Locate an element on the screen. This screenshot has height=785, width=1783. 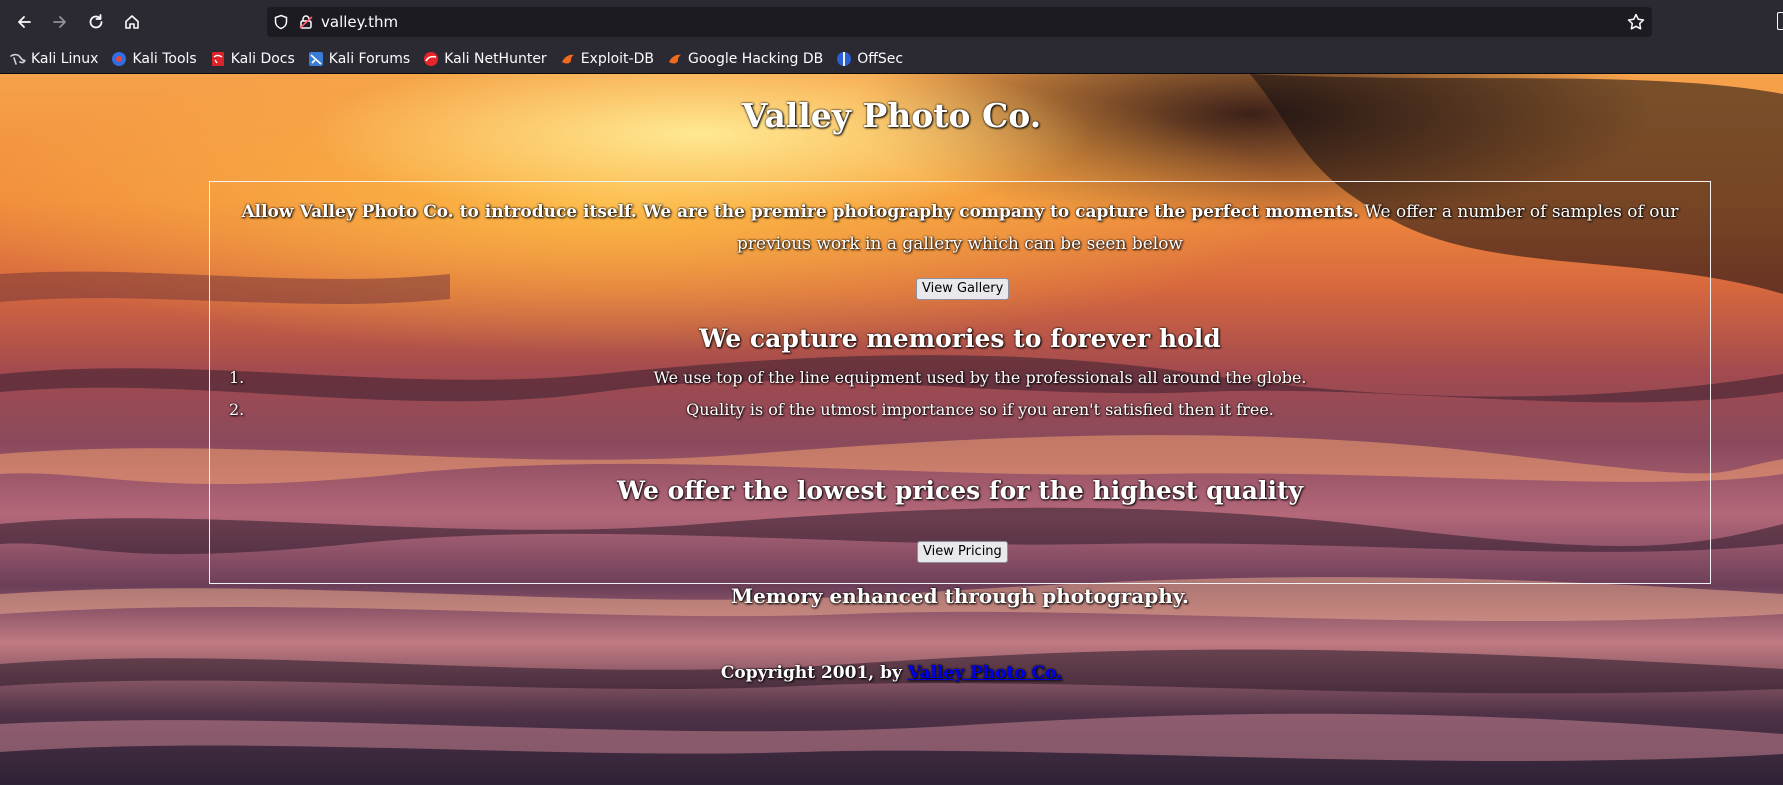
tagline: Memory enhanced through photography. is located at coordinates (960, 596).